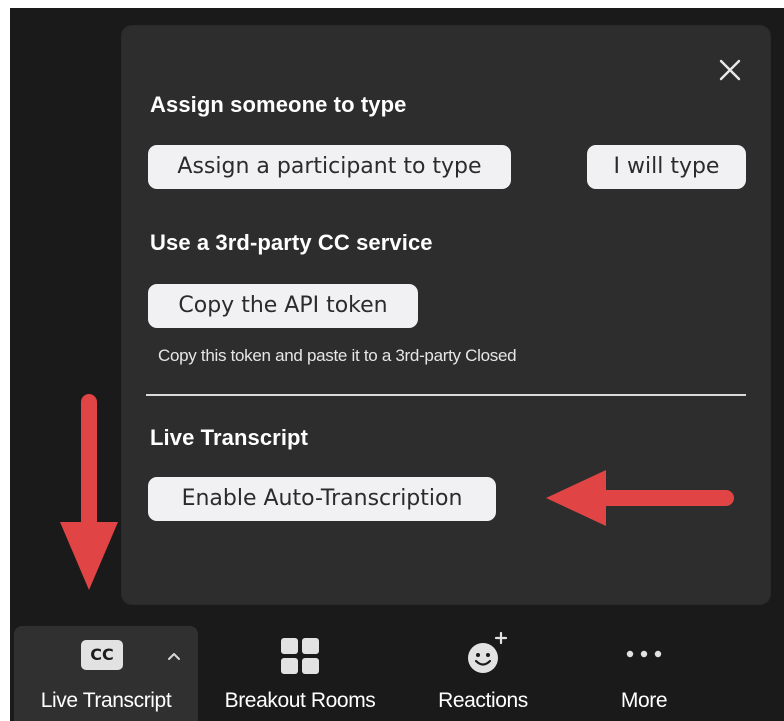 This screenshot has width=784, height=721. Describe the element at coordinates (446, 395) in the screenshot. I see `section-divider` at that location.